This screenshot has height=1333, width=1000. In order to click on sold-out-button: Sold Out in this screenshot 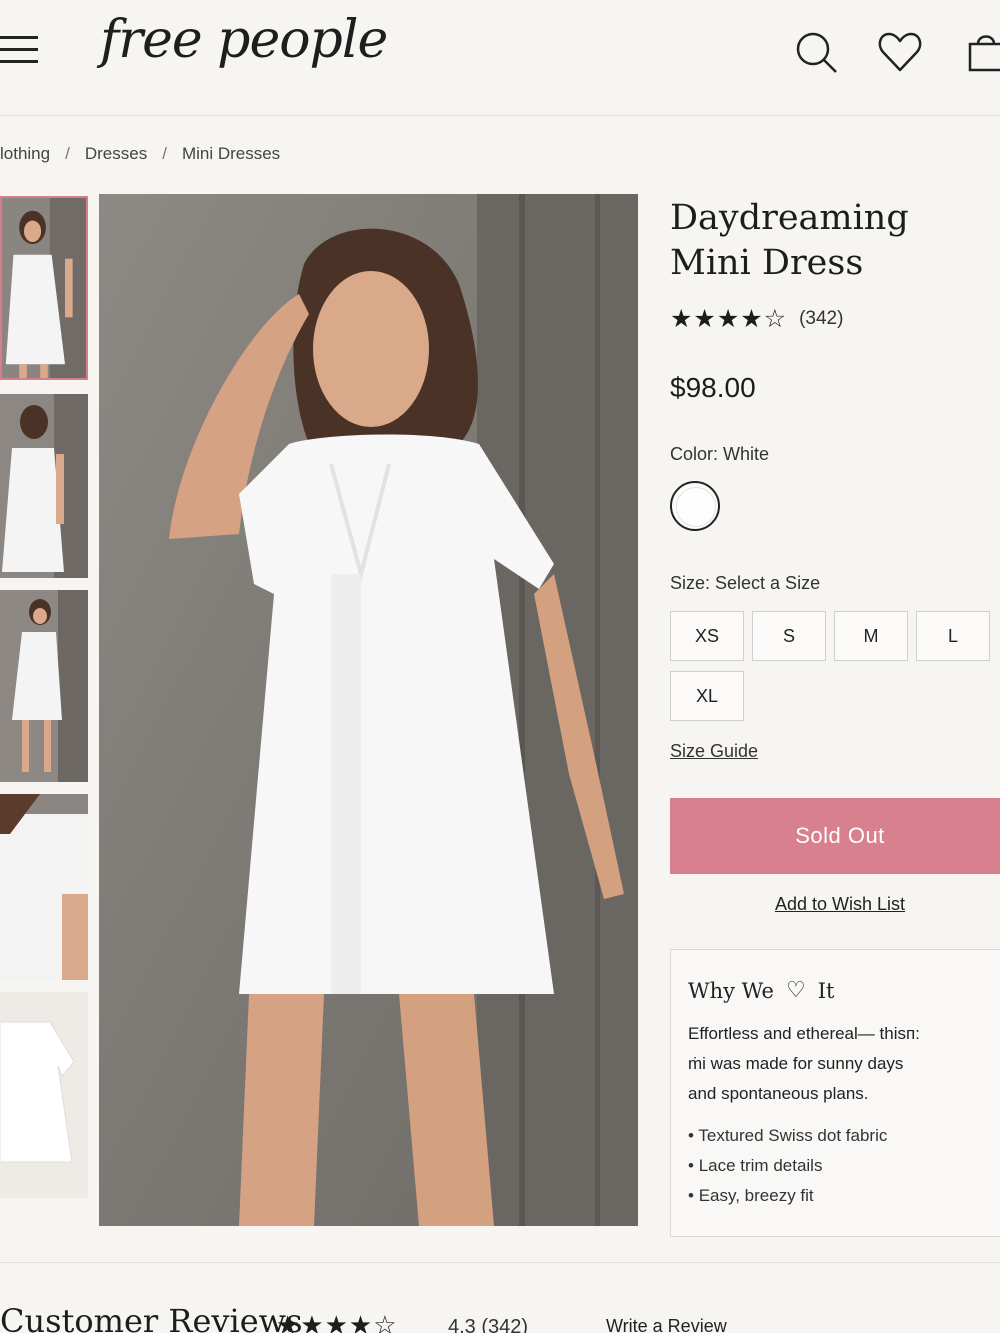, I will do `click(835, 836)`.